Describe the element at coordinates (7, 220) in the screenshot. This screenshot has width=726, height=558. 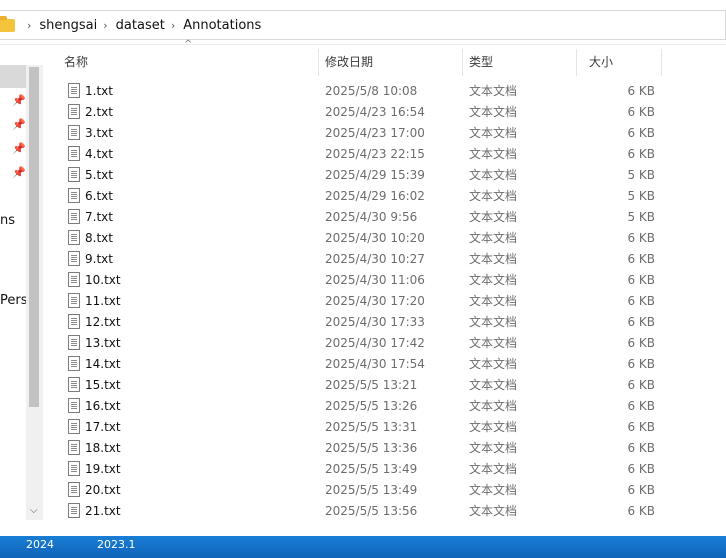
I see `nav-item-partial: ns` at that location.